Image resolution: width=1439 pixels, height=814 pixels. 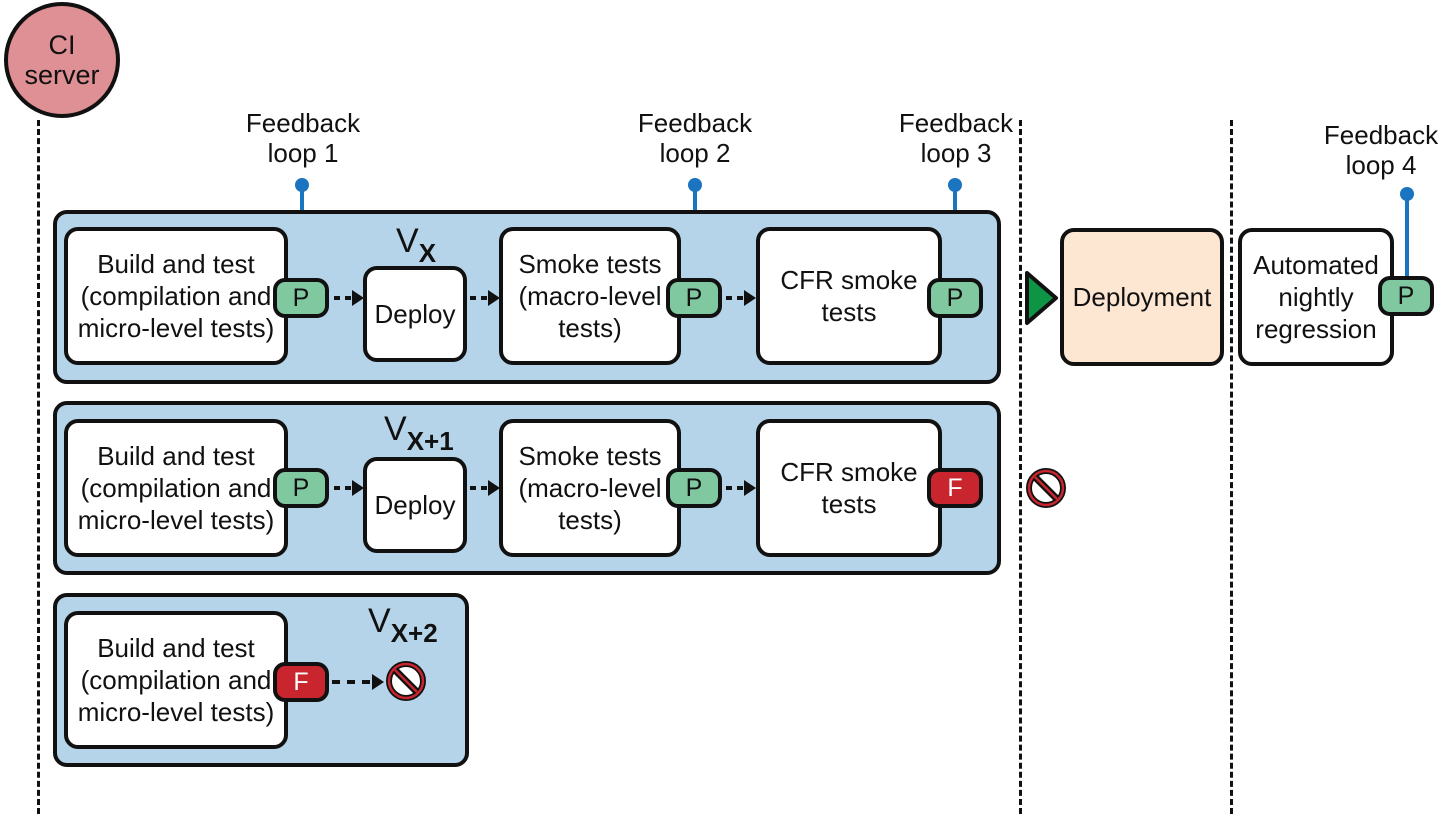 I want to click on feedback-loop-1-label: Feedback loop 1, so click(x=303, y=138).